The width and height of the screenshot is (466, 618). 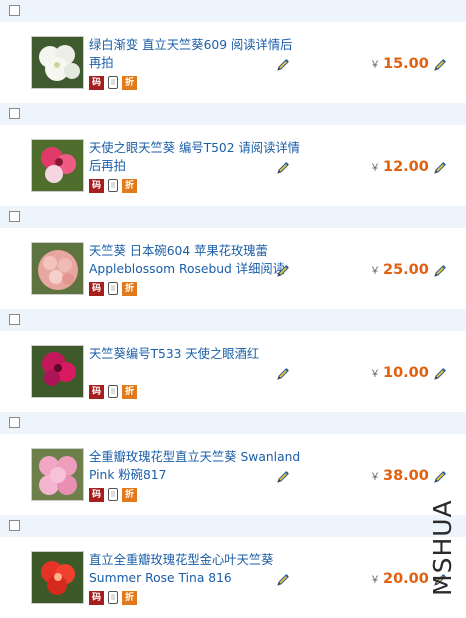 I want to click on price: ￥ 15.00, so click(x=399, y=64).